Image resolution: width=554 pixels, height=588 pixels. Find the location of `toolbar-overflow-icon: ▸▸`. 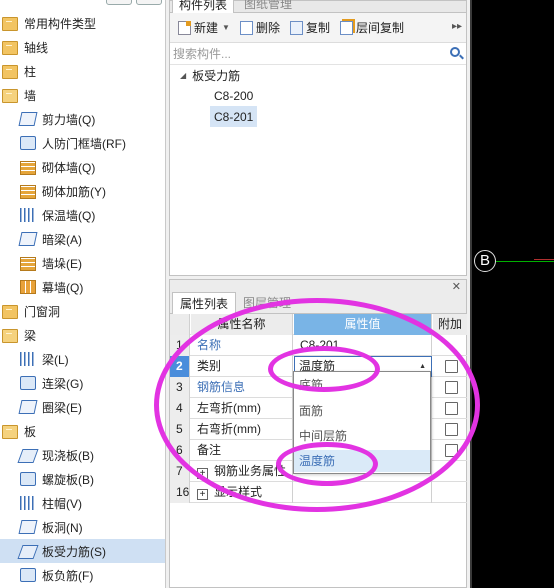

toolbar-overflow-icon: ▸▸ is located at coordinates (457, 26).